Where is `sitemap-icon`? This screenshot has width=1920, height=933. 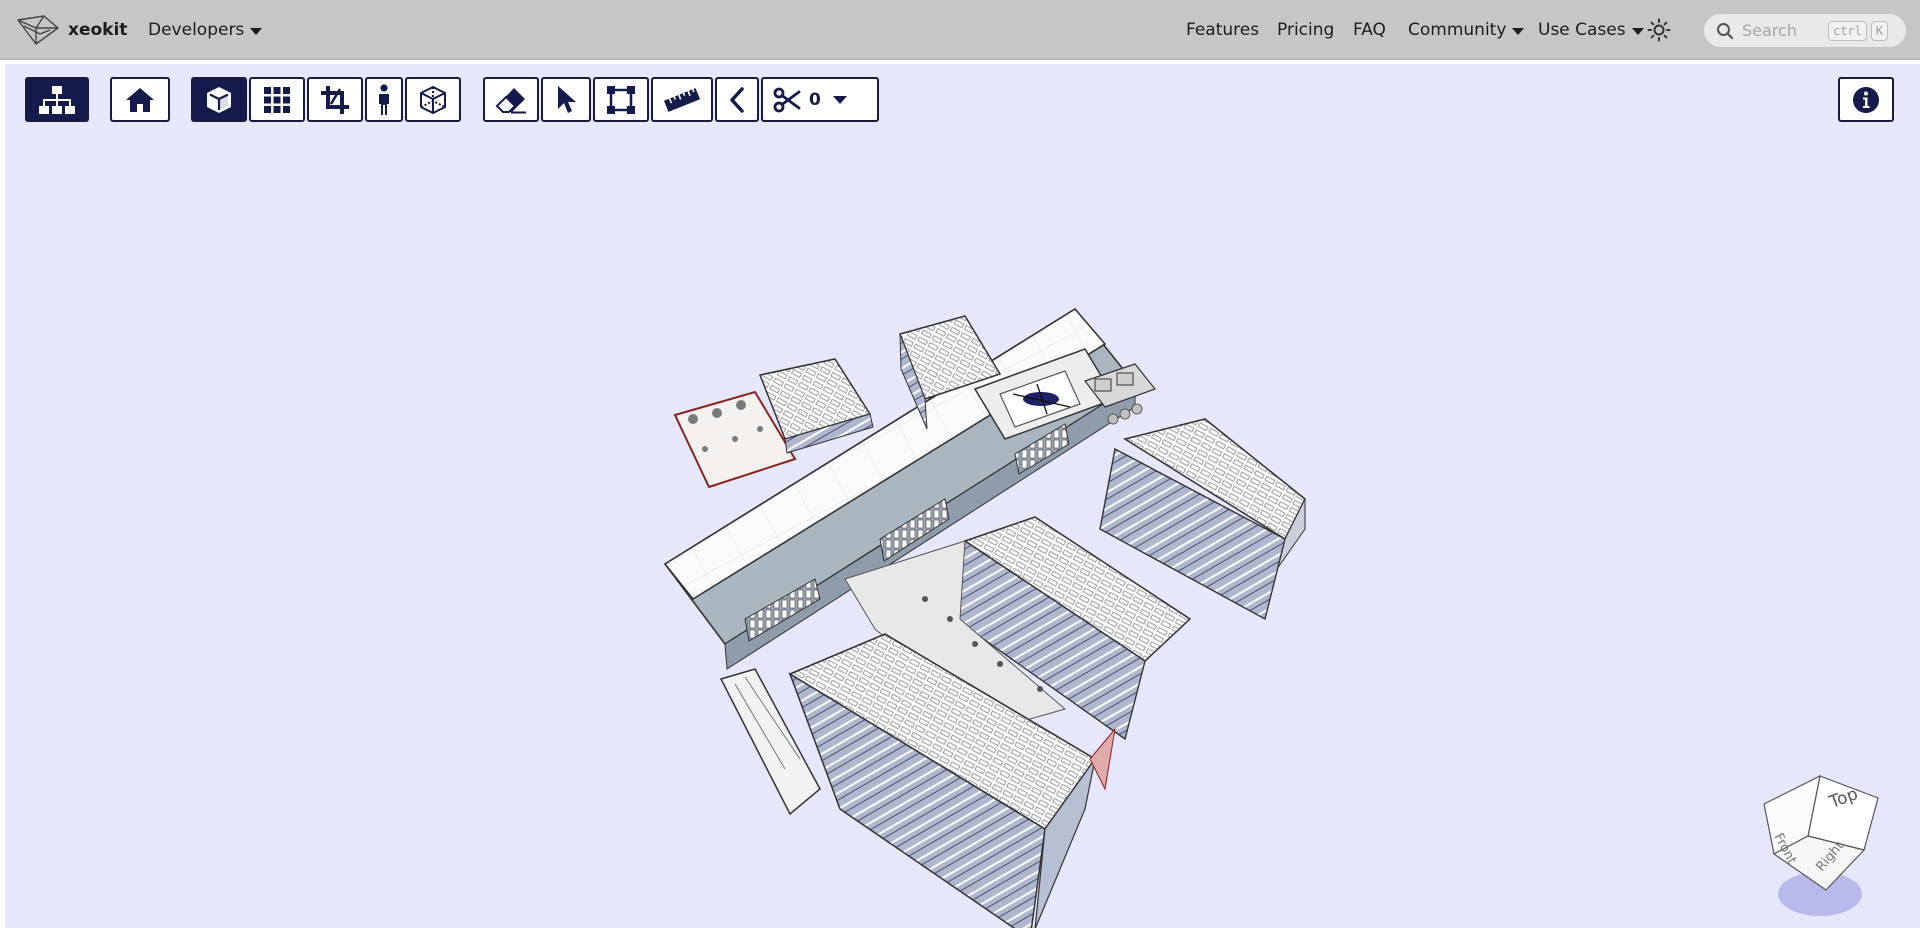
sitemap-icon is located at coordinates (57, 99).